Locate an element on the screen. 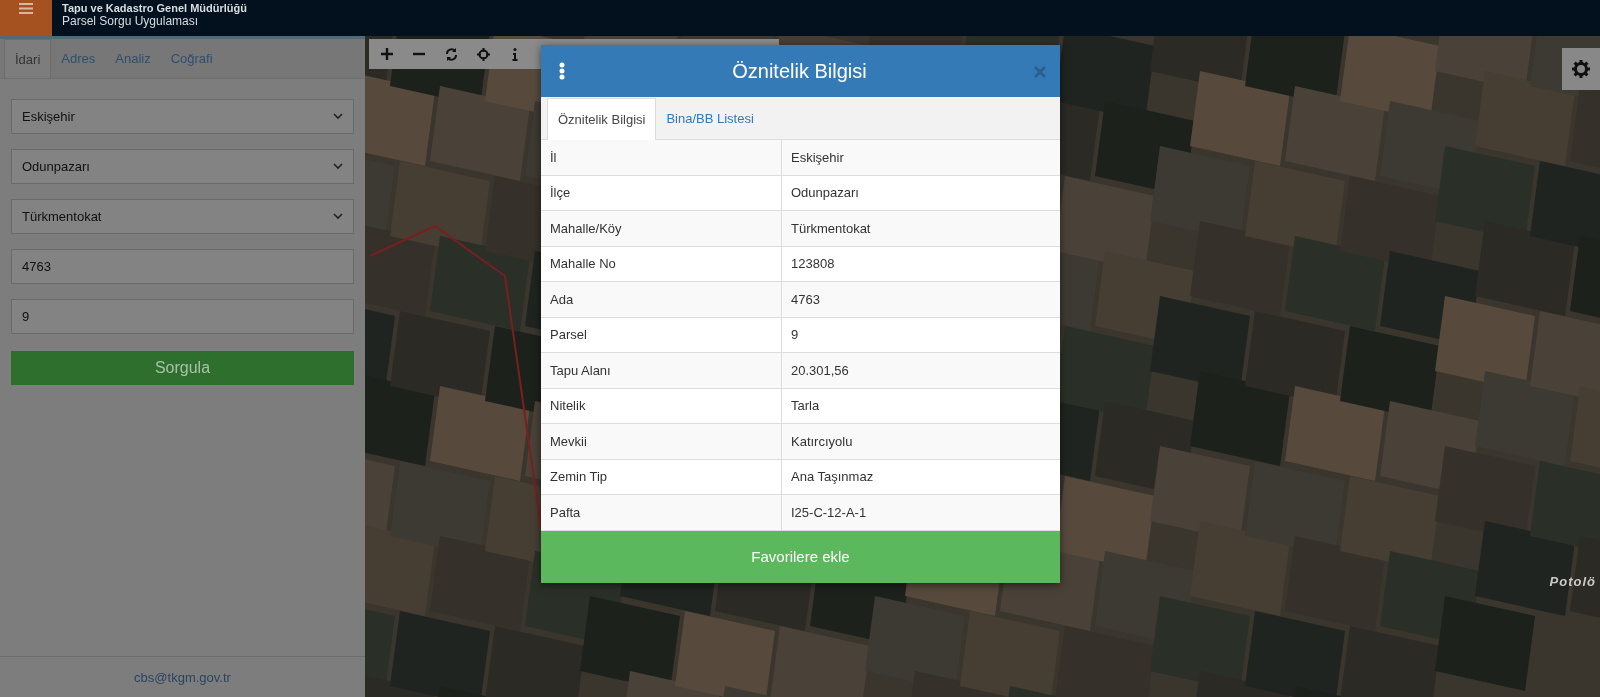 This screenshot has width=1600, height=697. attribute-label: Mevkii is located at coordinates (568, 441).